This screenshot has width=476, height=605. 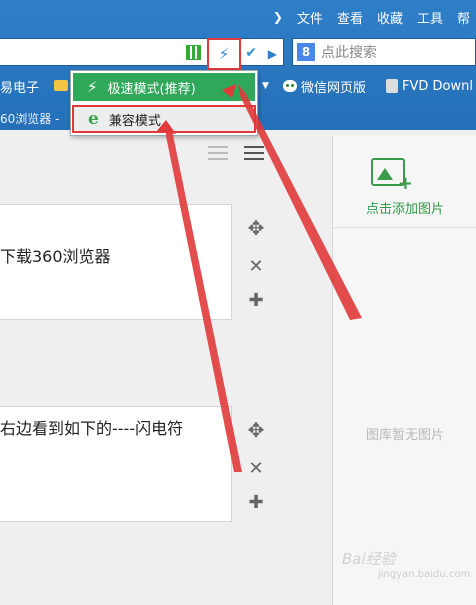 I want to click on ie-icon: e, so click(x=93, y=119).